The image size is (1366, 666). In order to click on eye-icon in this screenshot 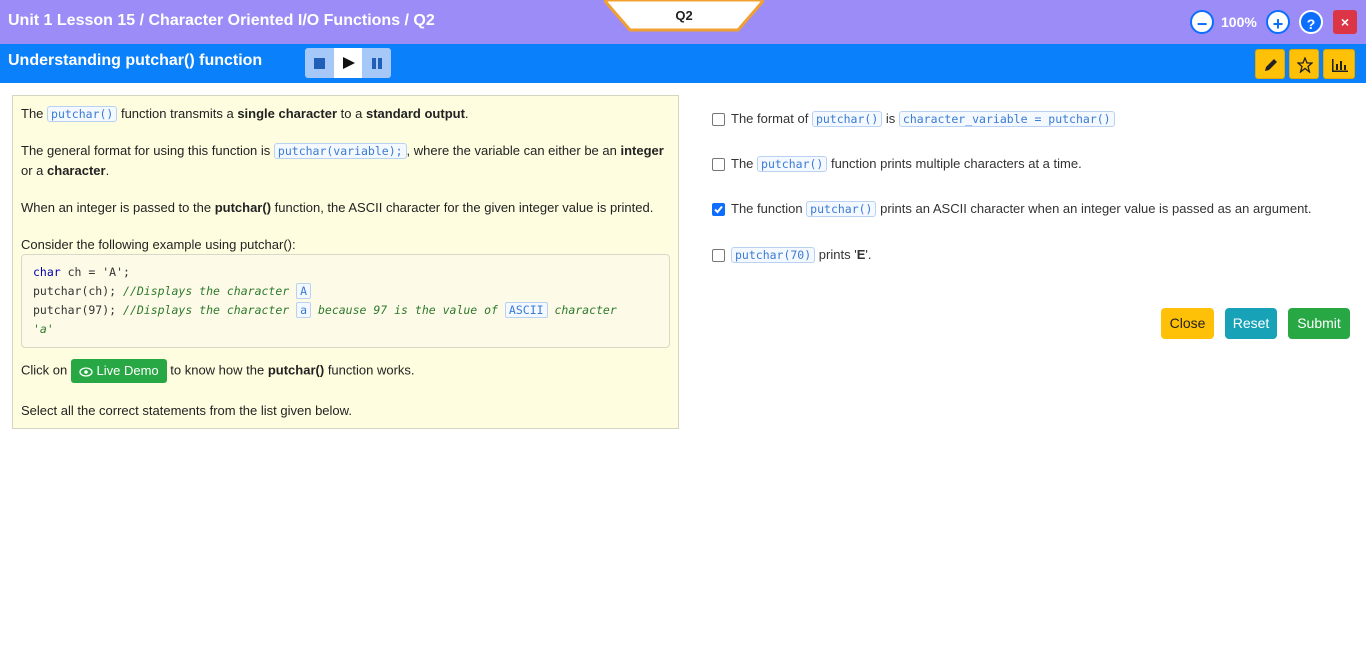, I will do `click(86, 371)`.